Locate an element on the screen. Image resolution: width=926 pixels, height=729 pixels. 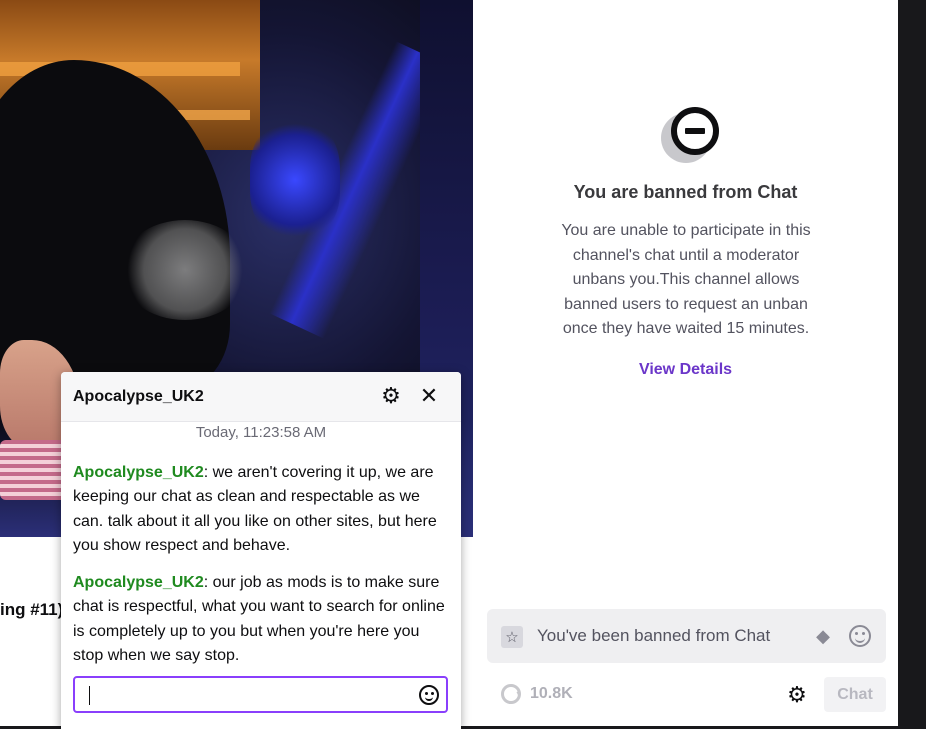
gear-icon: ⚙ is located at coordinates (391, 396).